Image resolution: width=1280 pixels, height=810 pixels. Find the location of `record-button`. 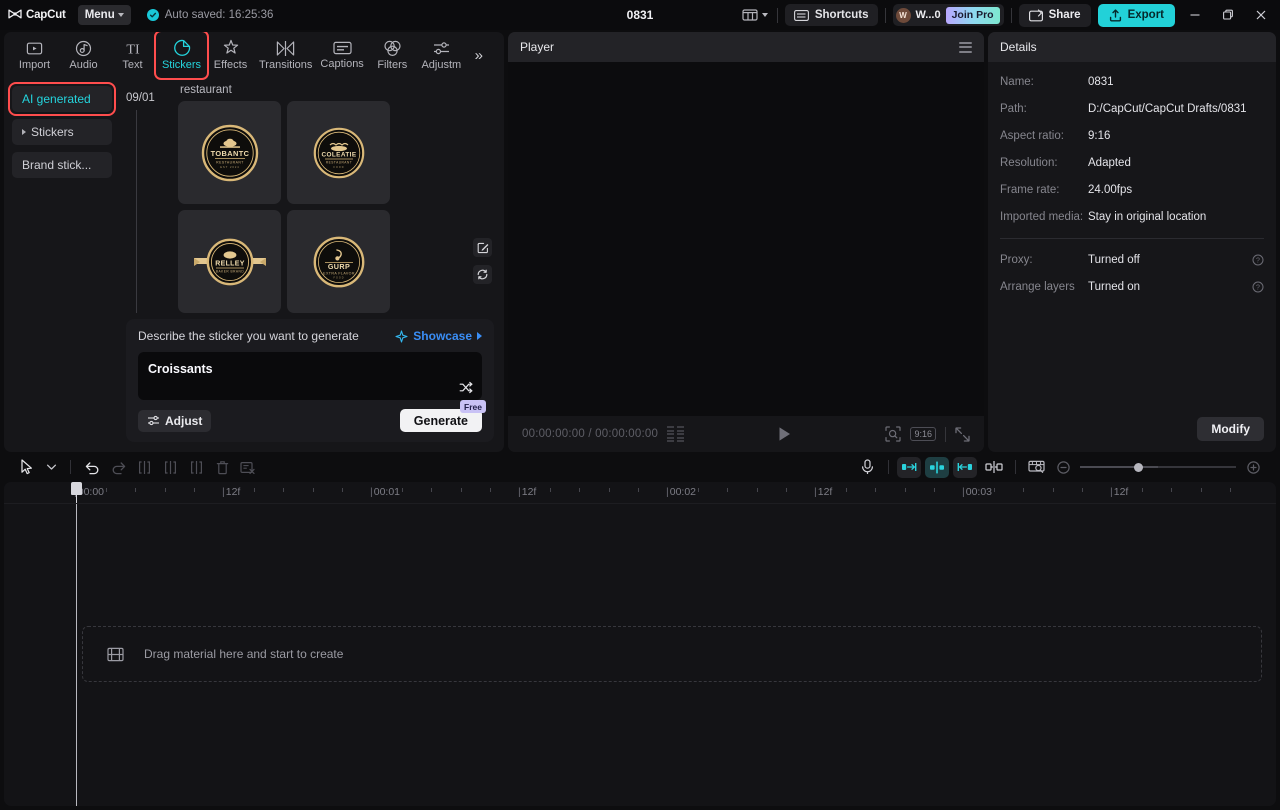

record-button is located at coordinates (867, 467).